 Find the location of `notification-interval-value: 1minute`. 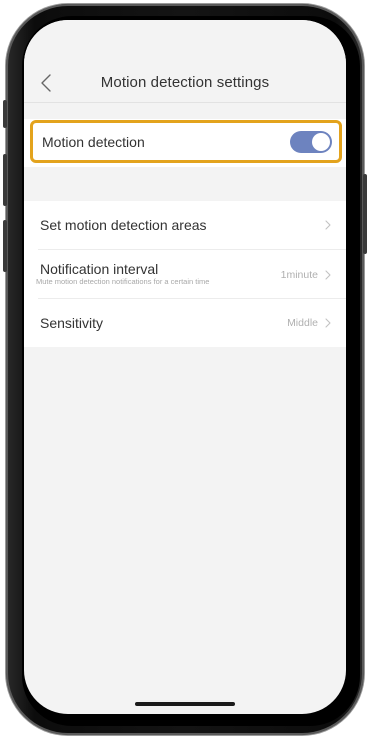

notification-interval-value: 1minute is located at coordinates (299, 275).